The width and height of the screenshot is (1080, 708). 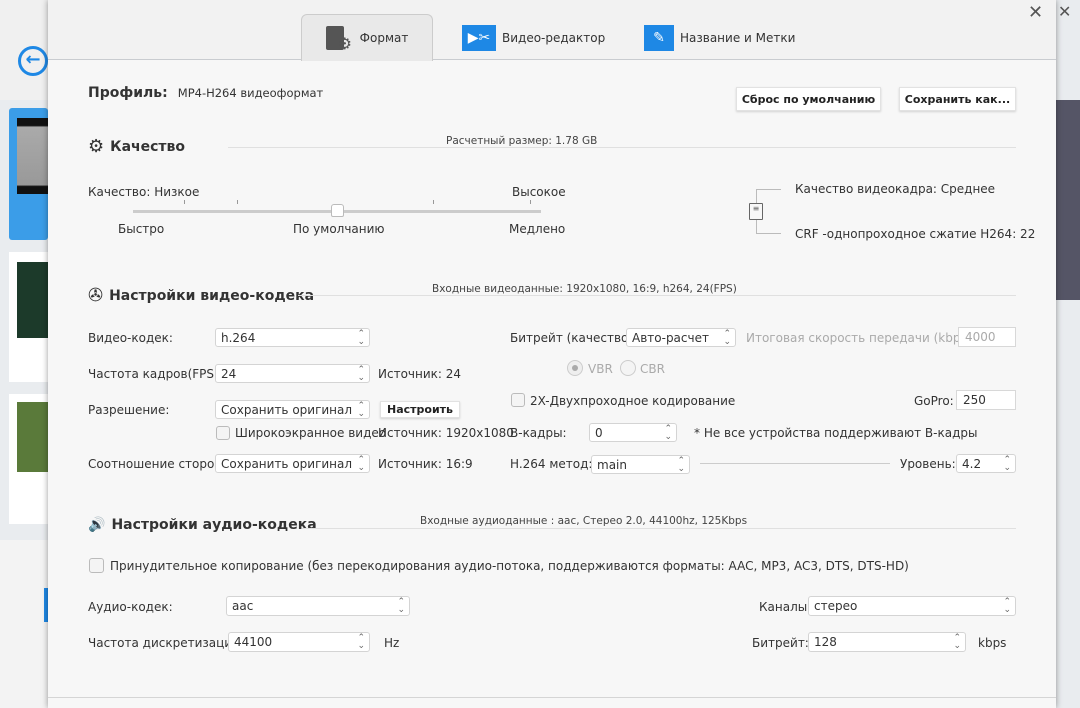 What do you see at coordinates (551, 464) in the screenshot?
I see `h264-method-label: H.264 метод:` at bounding box center [551, 464].